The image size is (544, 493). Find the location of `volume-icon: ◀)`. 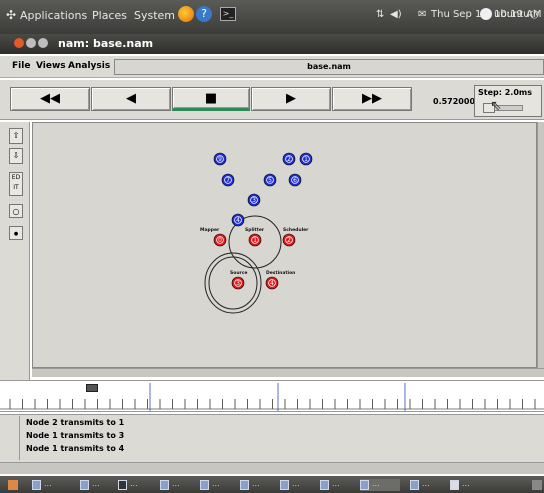

volume-icon: ◀) is located at coordinates (396, 14).